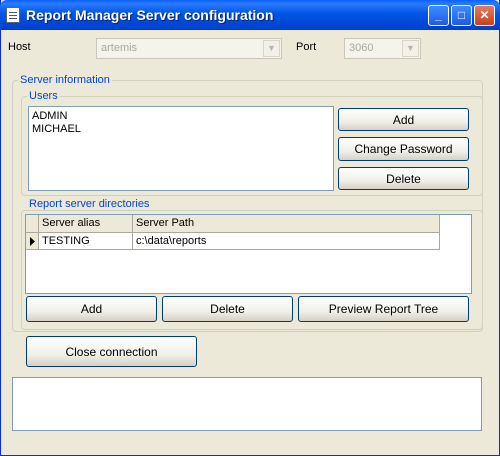 The image size is (500, 456). Describe the element at coordinates (247, 404) in the screenshot. I see `status-textbox` at that location.